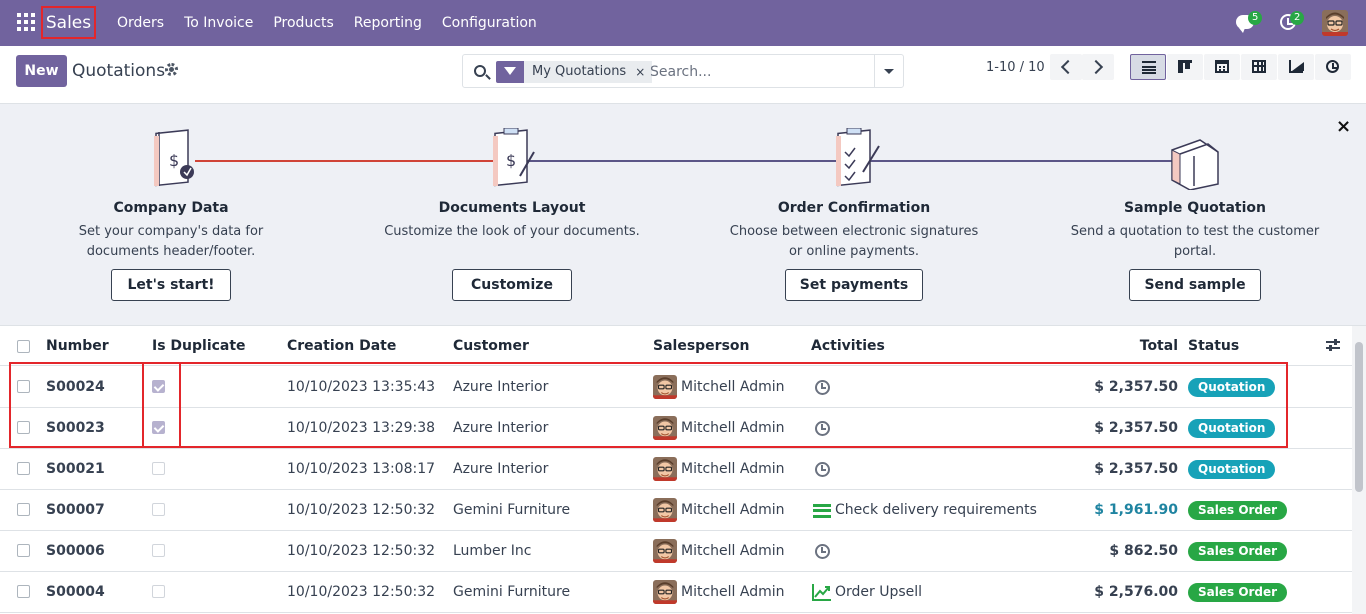 The width and height of the screenshot is (1366, 614). What do you see at coordinates (361, 387) in the screenshot?
I see `creation-date: 10/10/2023 13:35:43` at bounding box center [361, 387].